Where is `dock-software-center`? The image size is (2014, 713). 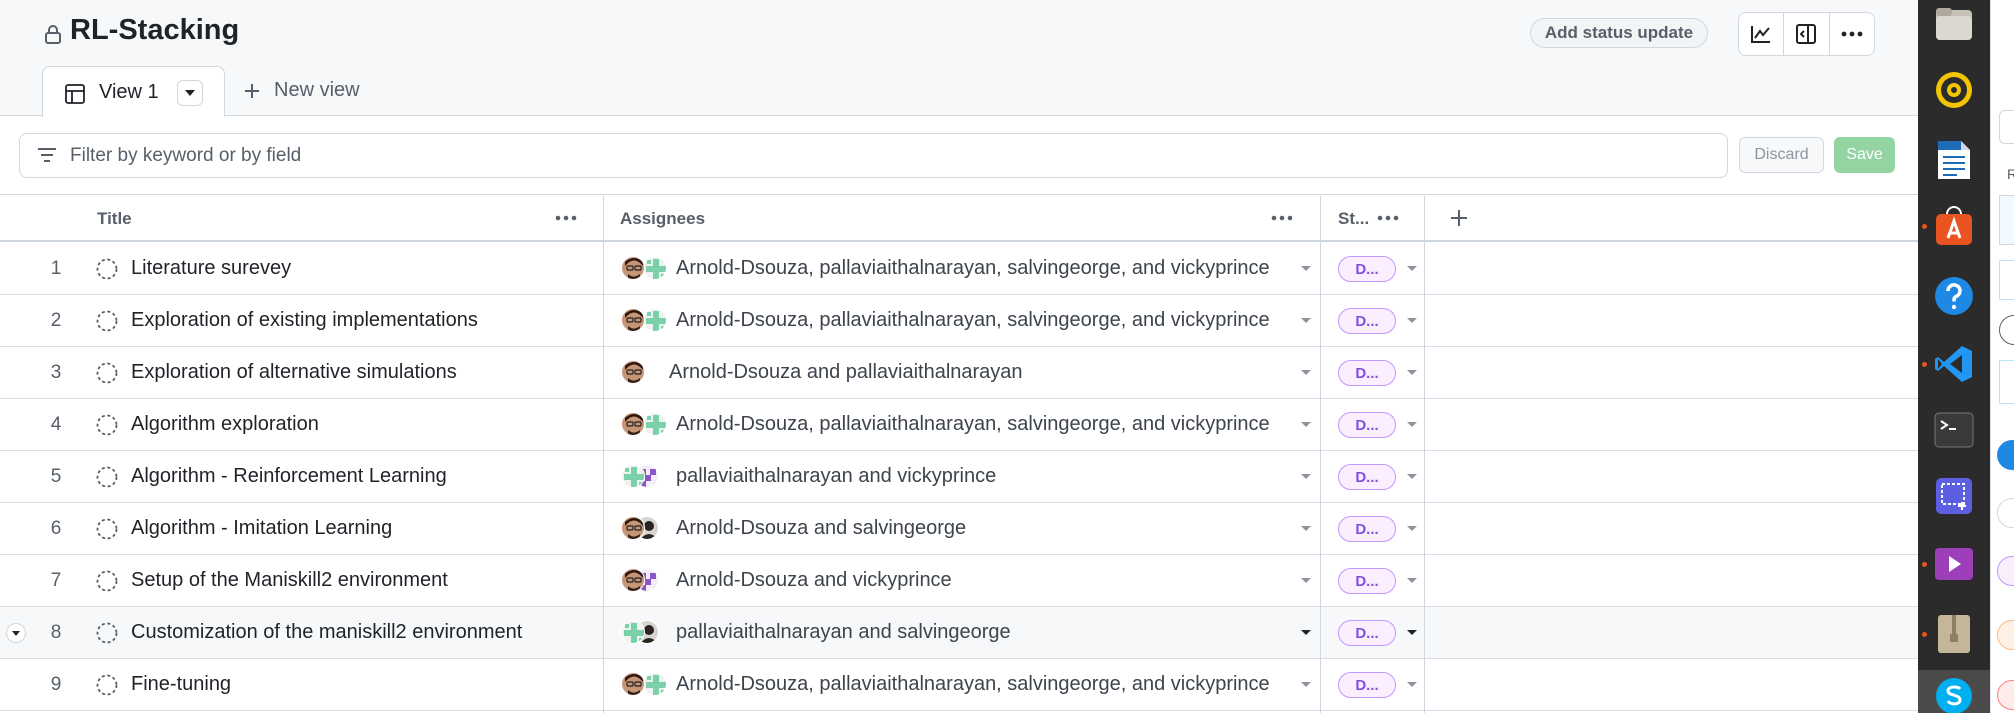
dock-software-center is located at coordinates (1954, 226).